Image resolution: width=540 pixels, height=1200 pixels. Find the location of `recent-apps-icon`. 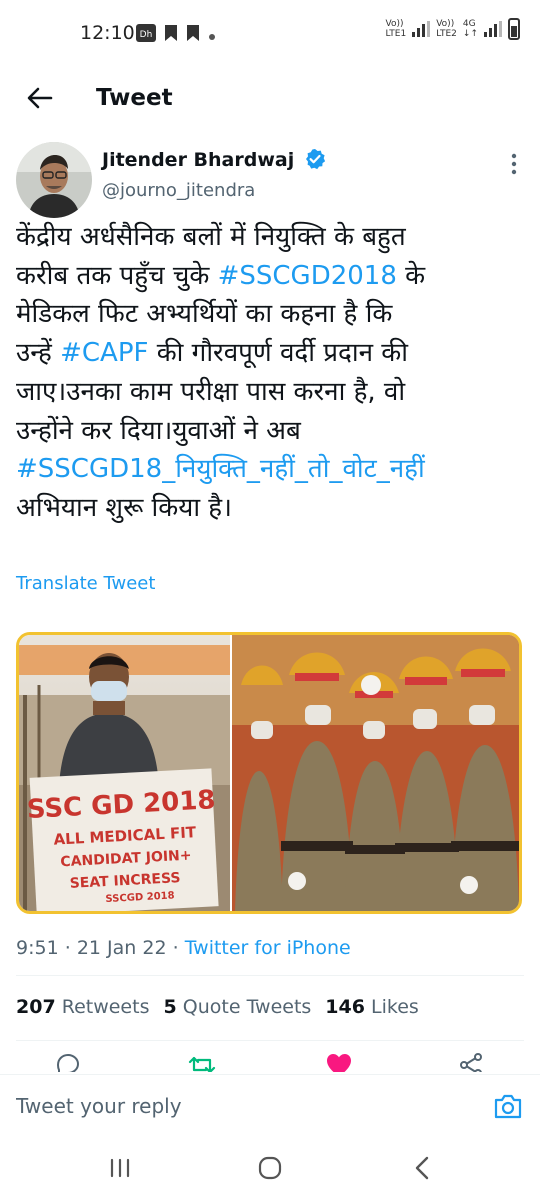

recent-apps-icon is located at coordinates (120, 1168).